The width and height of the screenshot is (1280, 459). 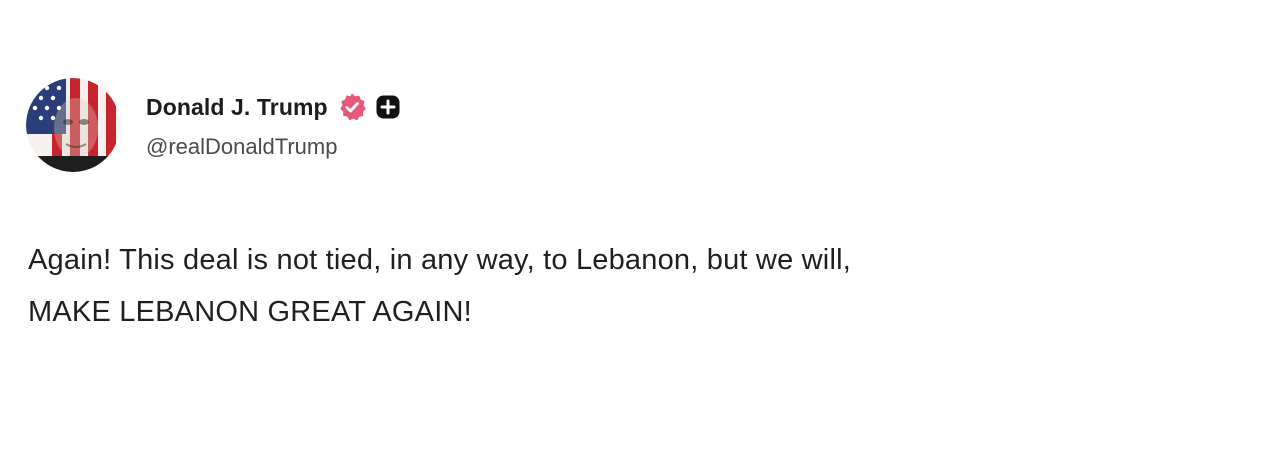 What do you see at coordinates (73, 125) in the screenshot?
I see `avatar` at bounding box center [73, 125].